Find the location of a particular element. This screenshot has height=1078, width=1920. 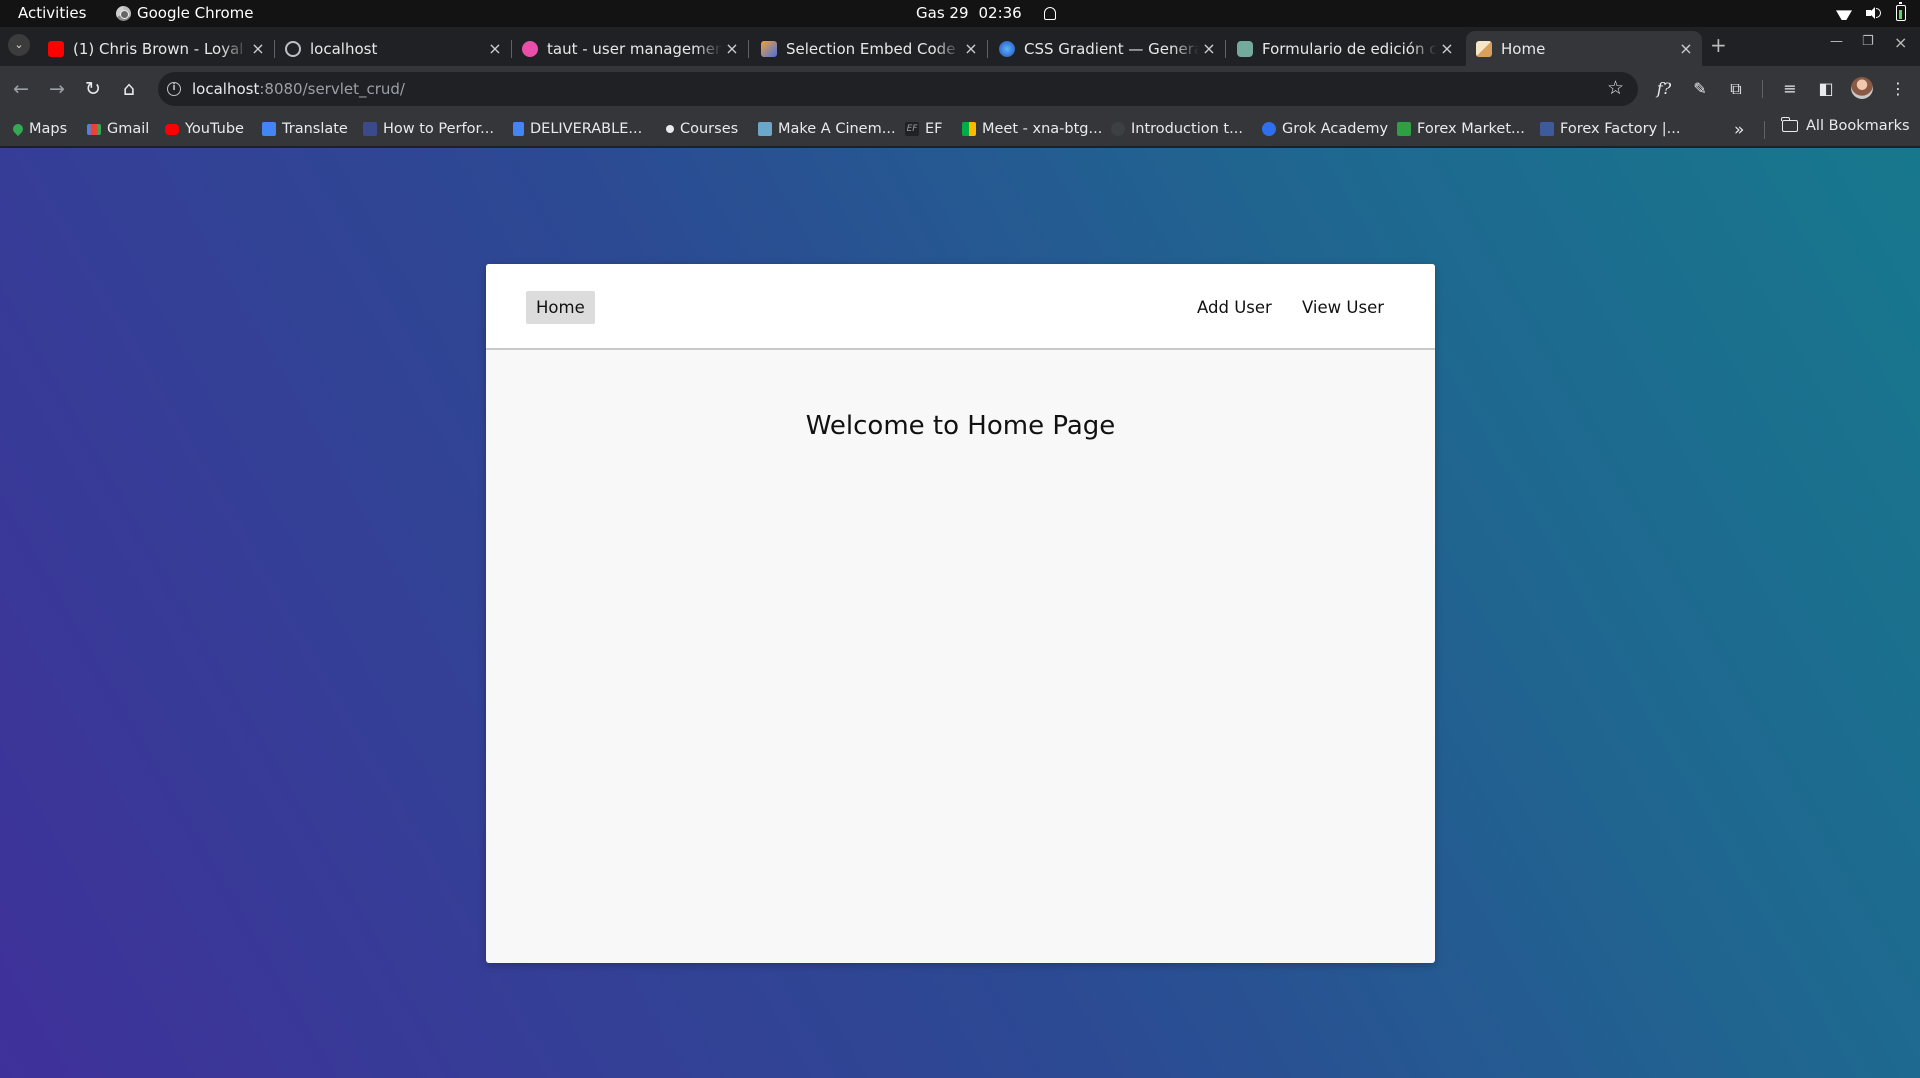

bookmark-label: EF is located at coordinates (934, 129).